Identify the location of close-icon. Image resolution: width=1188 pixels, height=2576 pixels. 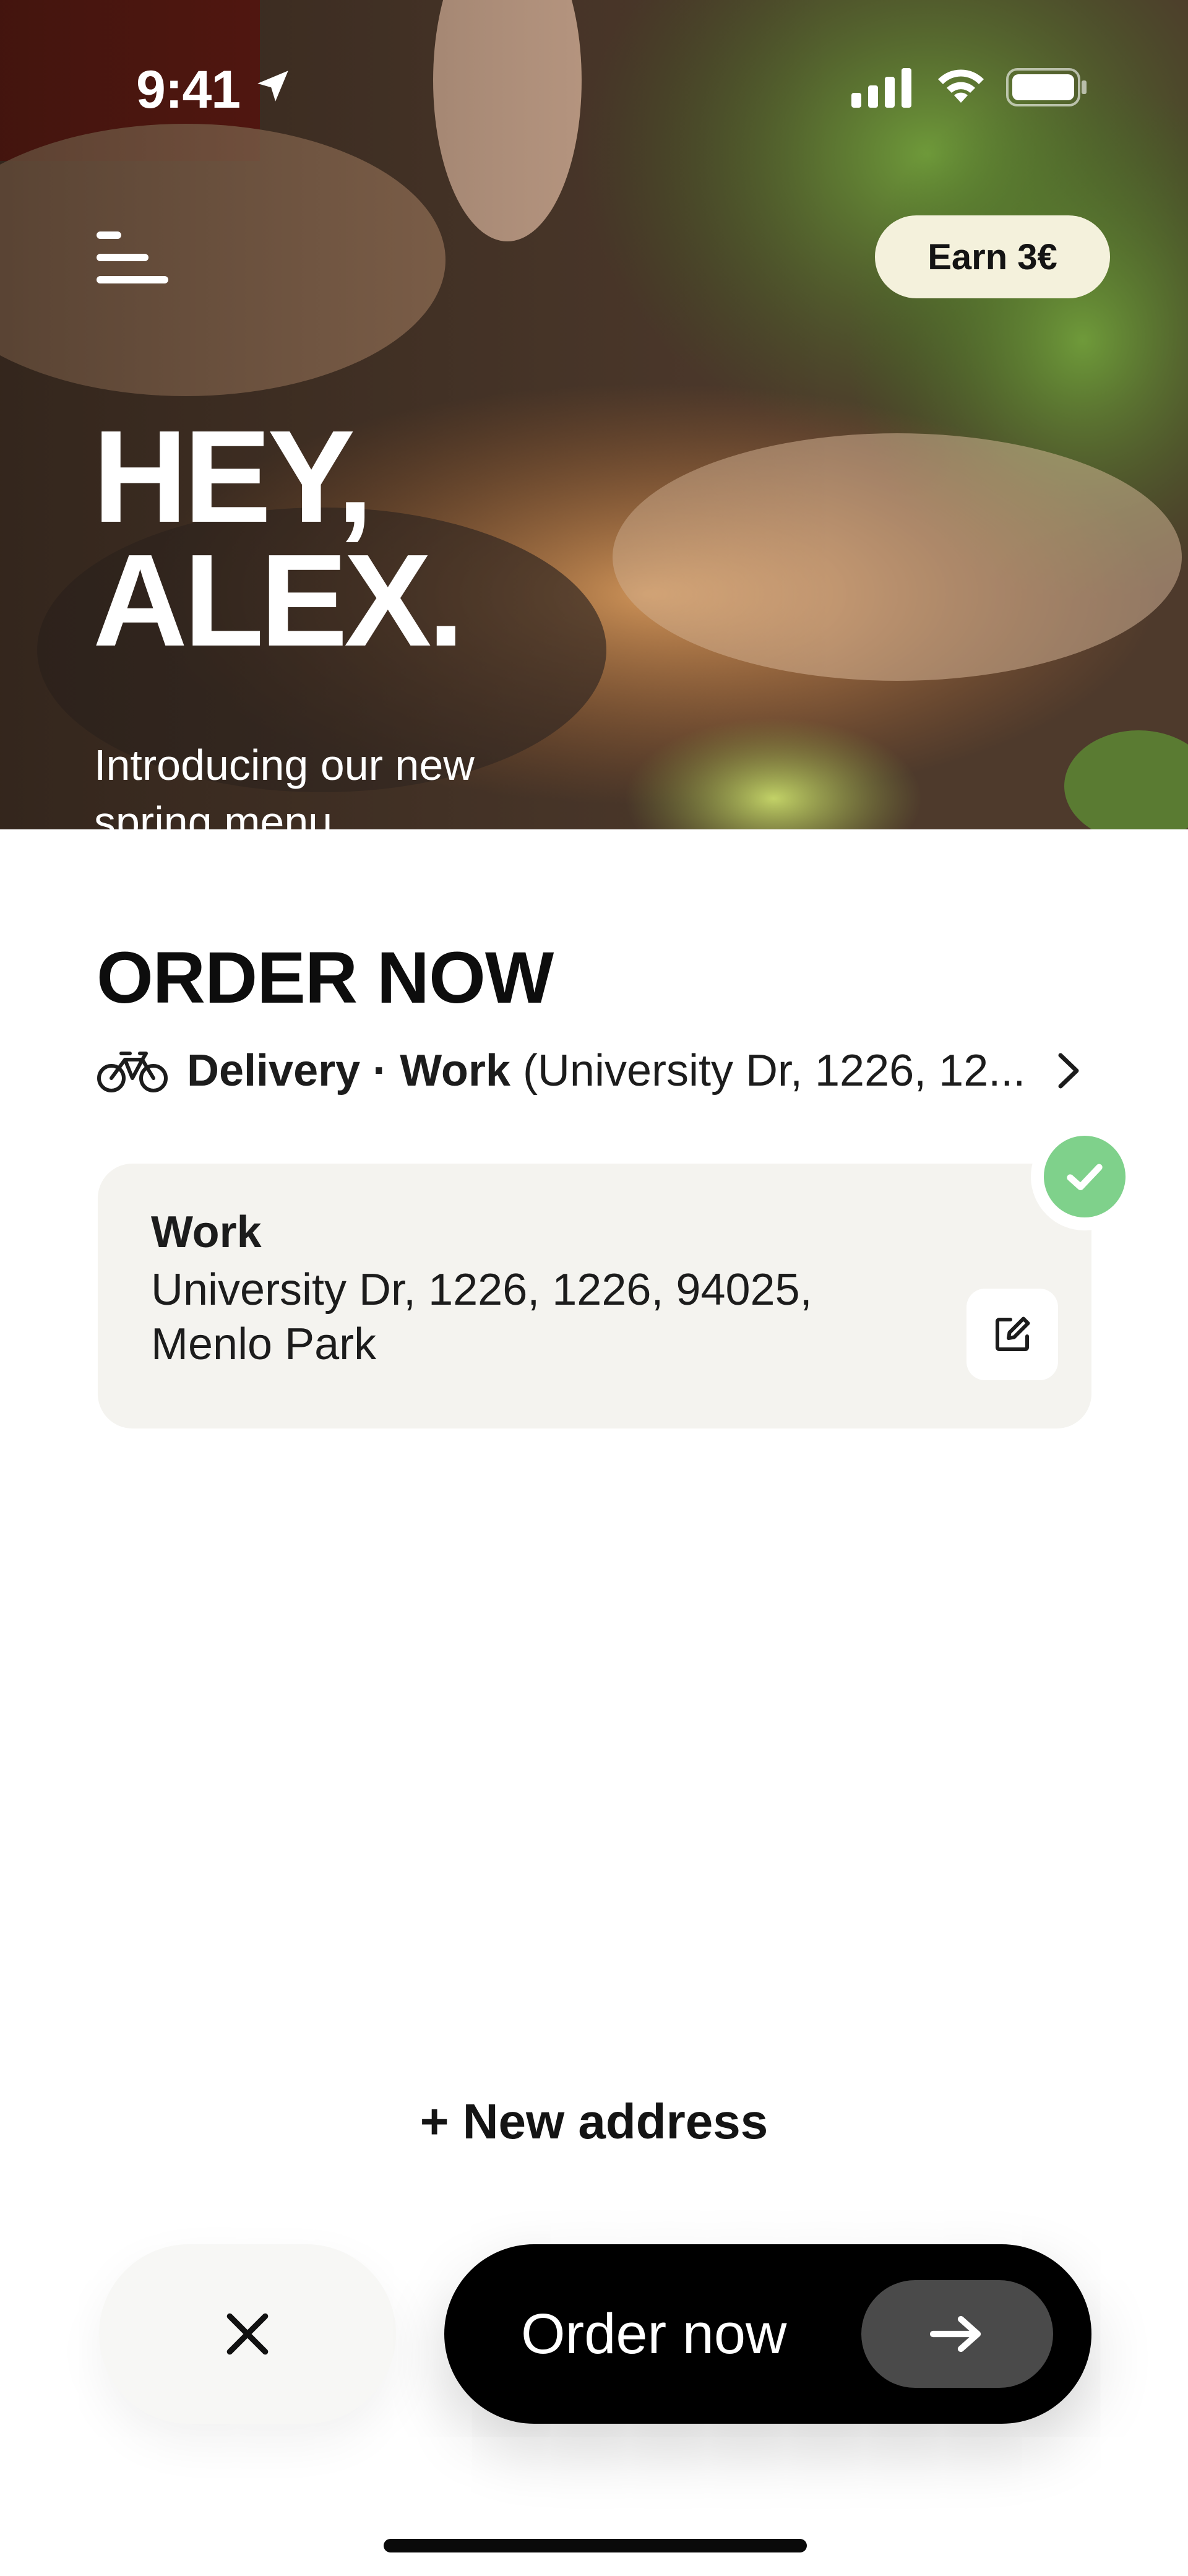
(247, 2334).